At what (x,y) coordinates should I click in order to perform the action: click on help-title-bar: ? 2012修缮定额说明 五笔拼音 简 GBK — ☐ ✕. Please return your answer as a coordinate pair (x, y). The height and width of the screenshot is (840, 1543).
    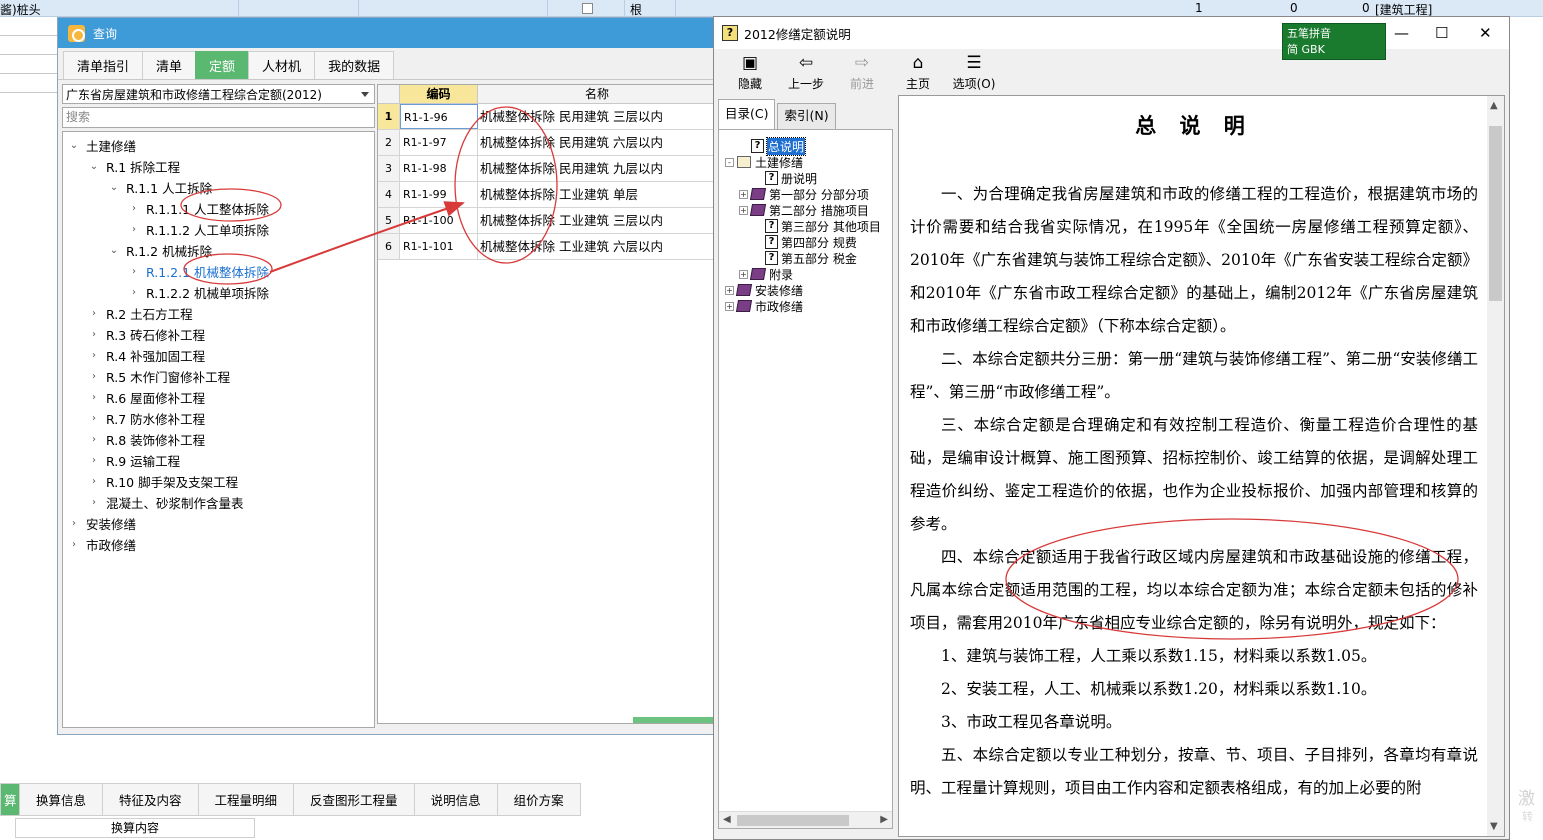
    Looking at the image, I should click on (1111, 38).